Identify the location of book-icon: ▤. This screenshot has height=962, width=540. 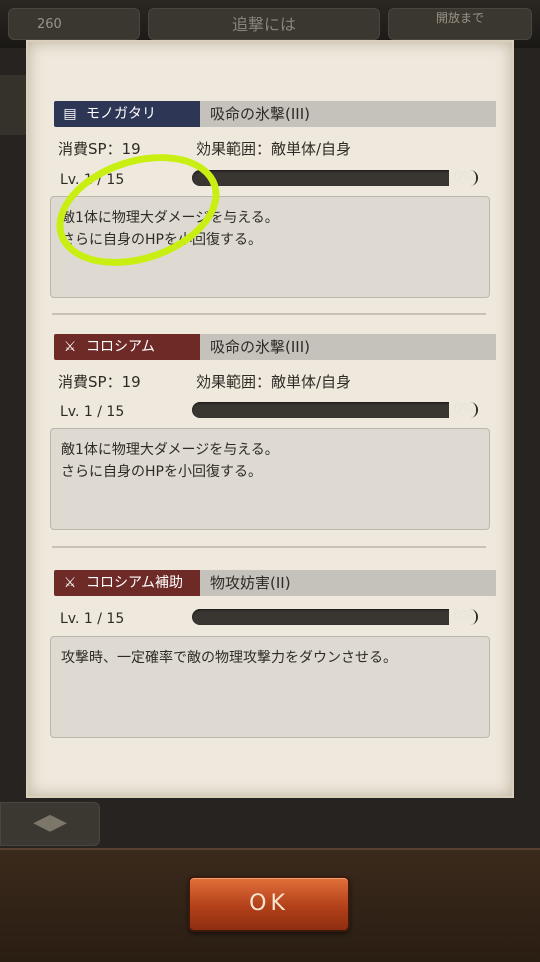
(70, 114).